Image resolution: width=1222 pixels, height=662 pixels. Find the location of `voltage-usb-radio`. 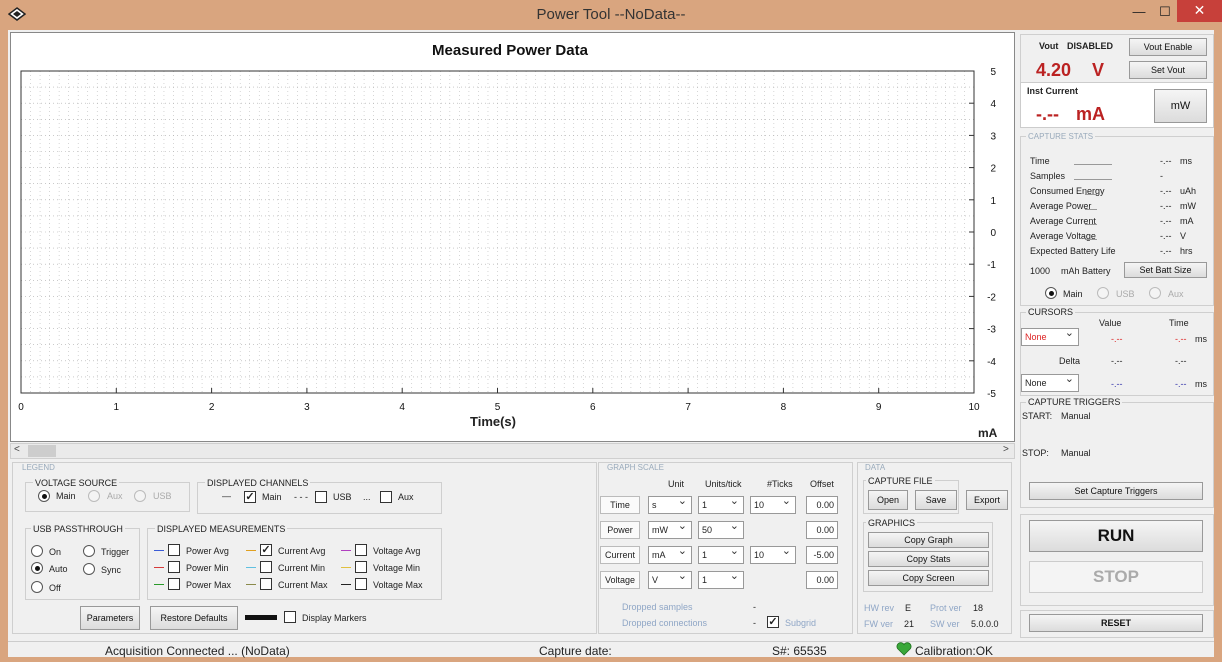

voltage-usb-radio is located at coordinates (140, 496).